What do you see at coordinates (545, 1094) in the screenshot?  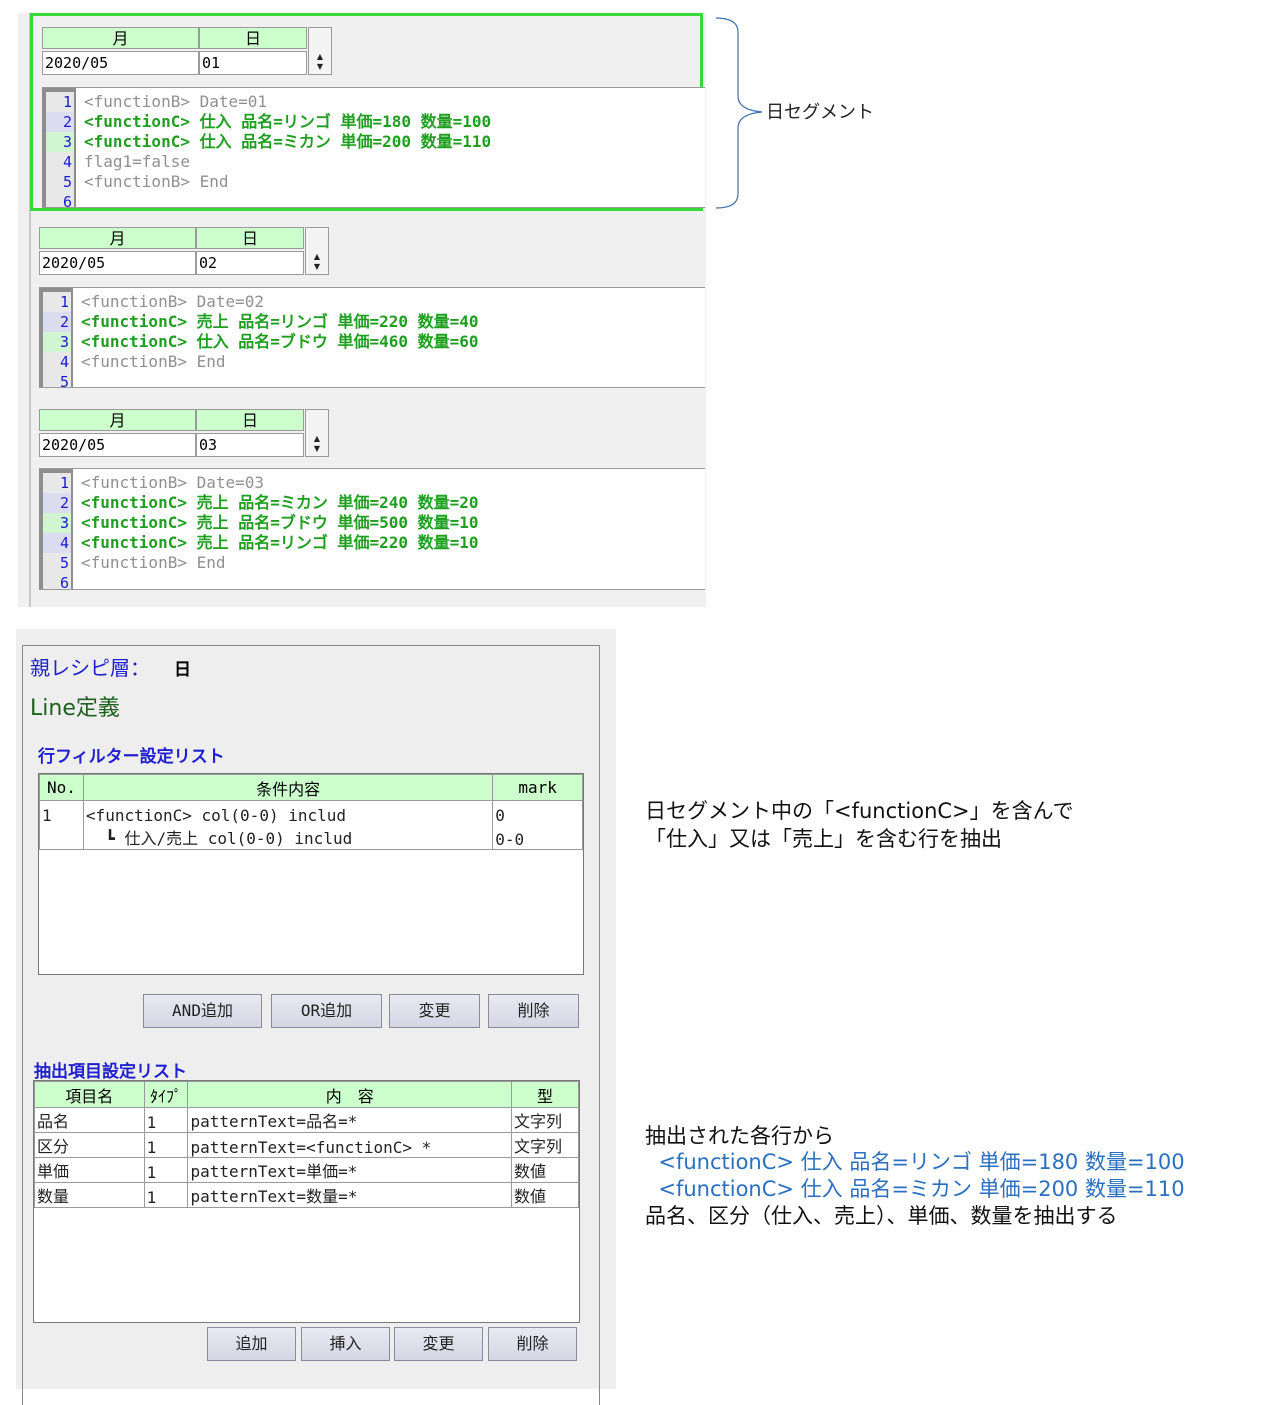 I see `col-header-data-type: 型` at bounding box center [545, 1094].